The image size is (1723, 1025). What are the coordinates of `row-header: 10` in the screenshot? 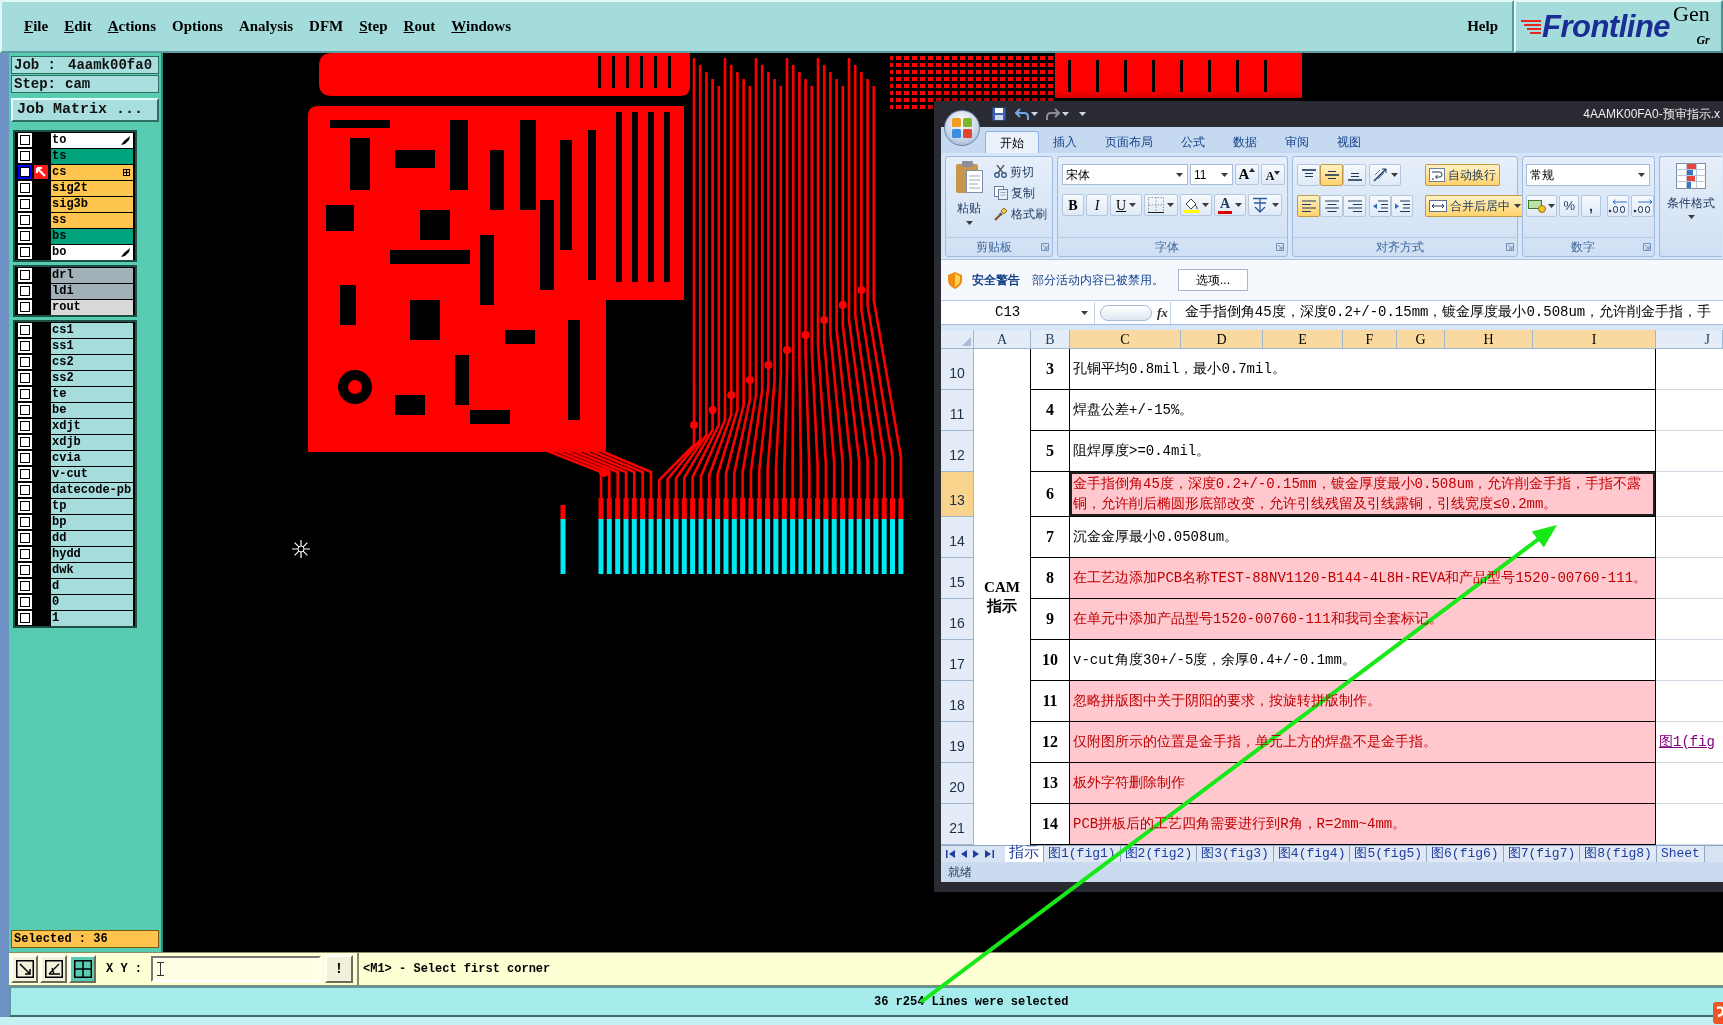 It's located at (957, 369).